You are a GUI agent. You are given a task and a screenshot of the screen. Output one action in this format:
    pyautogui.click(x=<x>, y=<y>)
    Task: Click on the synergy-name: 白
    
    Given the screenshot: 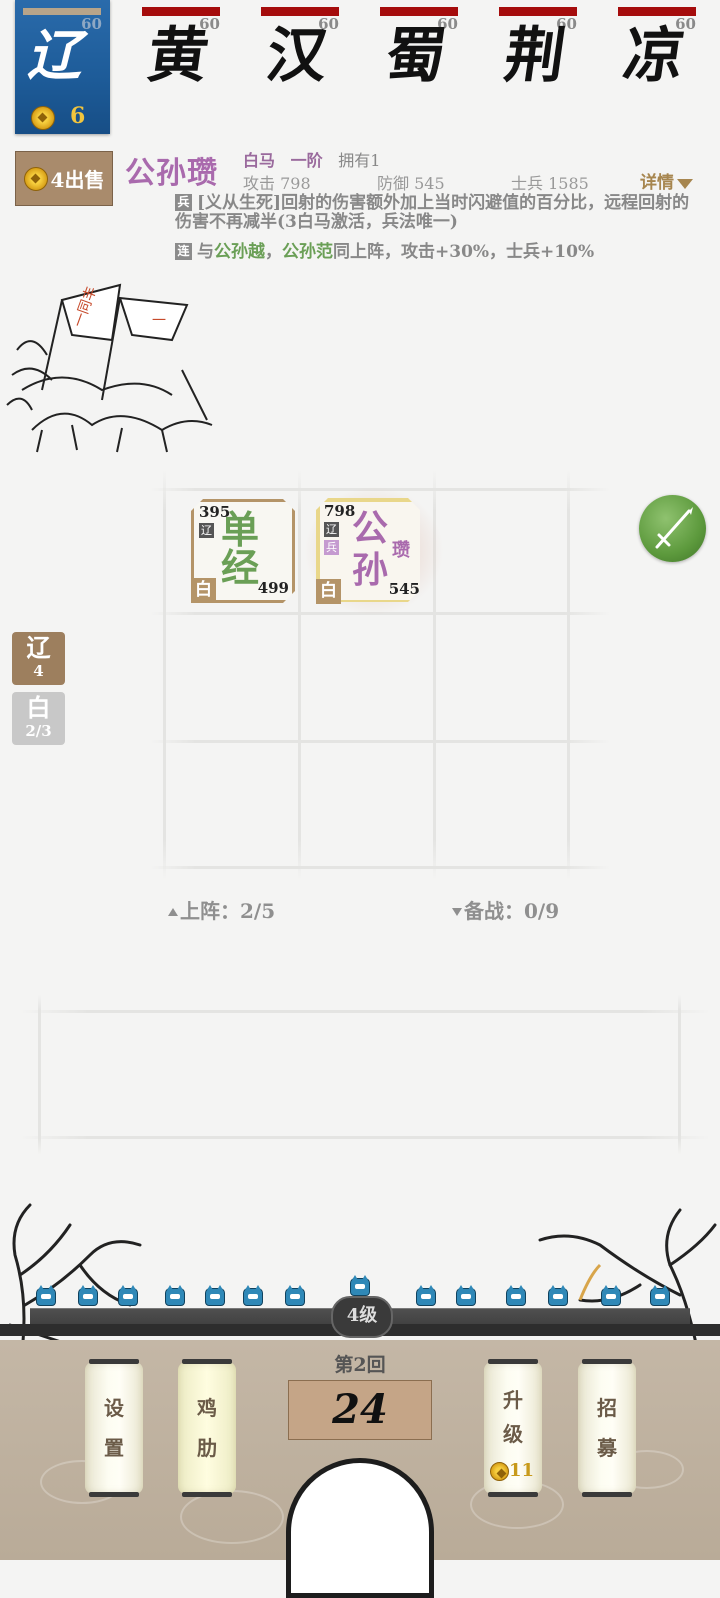 What is the action you would take?
    pyautogui.click(x=38, y=707)
    